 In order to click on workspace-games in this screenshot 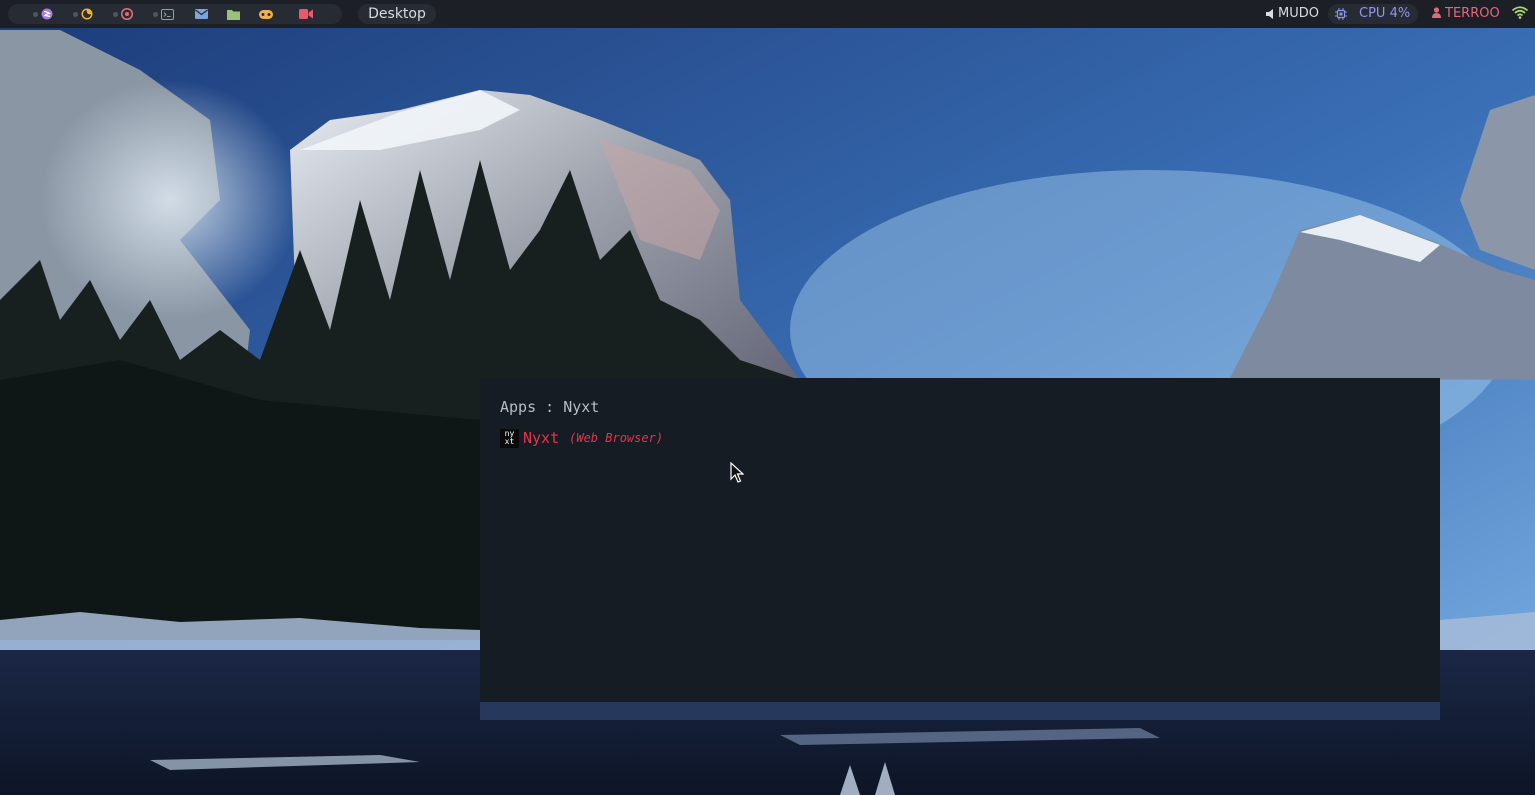, I will do `click(266, 14)`.